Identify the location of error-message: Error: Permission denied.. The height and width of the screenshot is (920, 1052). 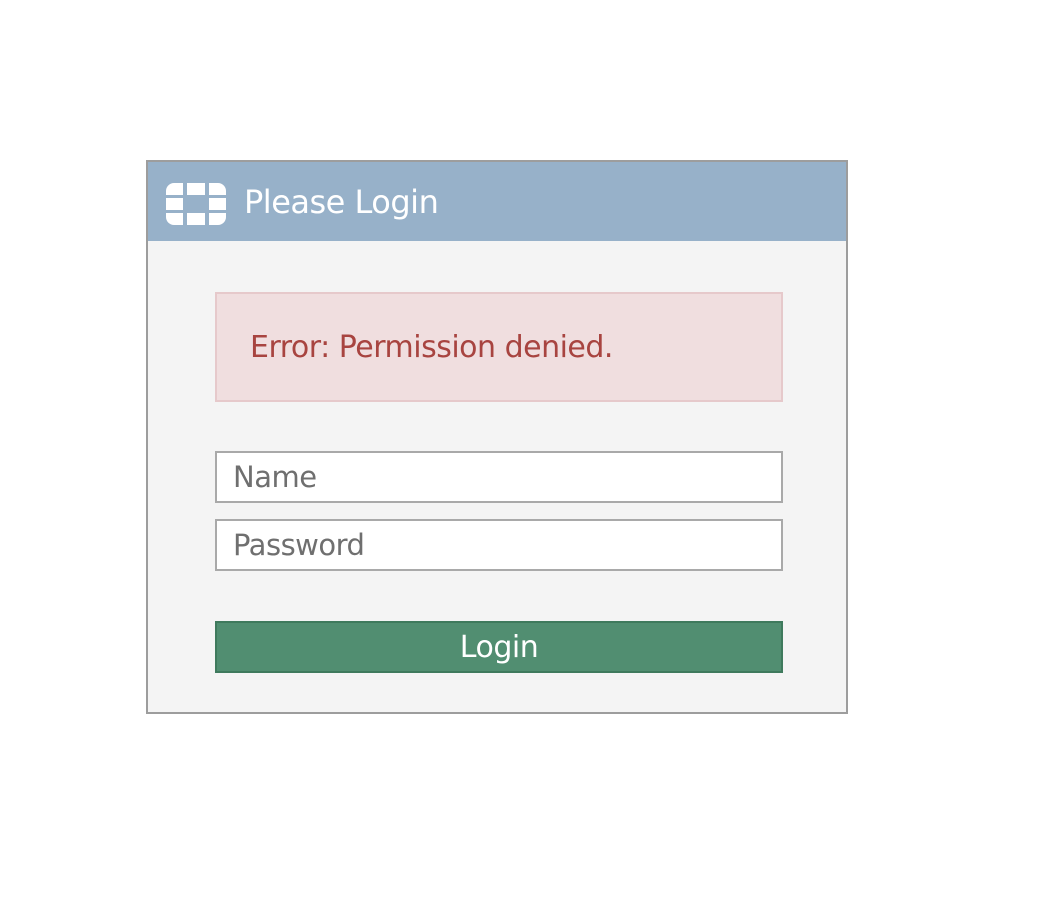
(431, 347).